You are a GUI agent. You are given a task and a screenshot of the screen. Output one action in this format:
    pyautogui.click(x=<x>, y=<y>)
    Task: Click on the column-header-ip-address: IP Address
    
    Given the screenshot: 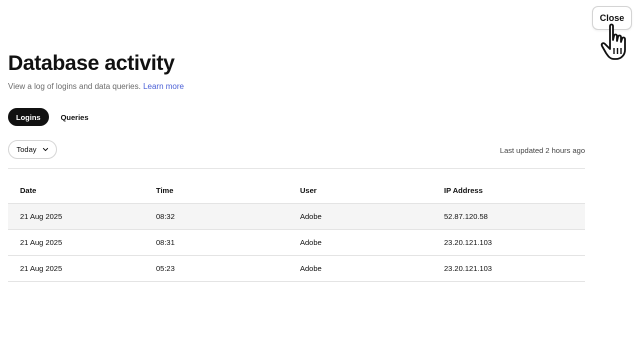 What is the action you would take?
    pyautogui.click(x=463, y=190)
    